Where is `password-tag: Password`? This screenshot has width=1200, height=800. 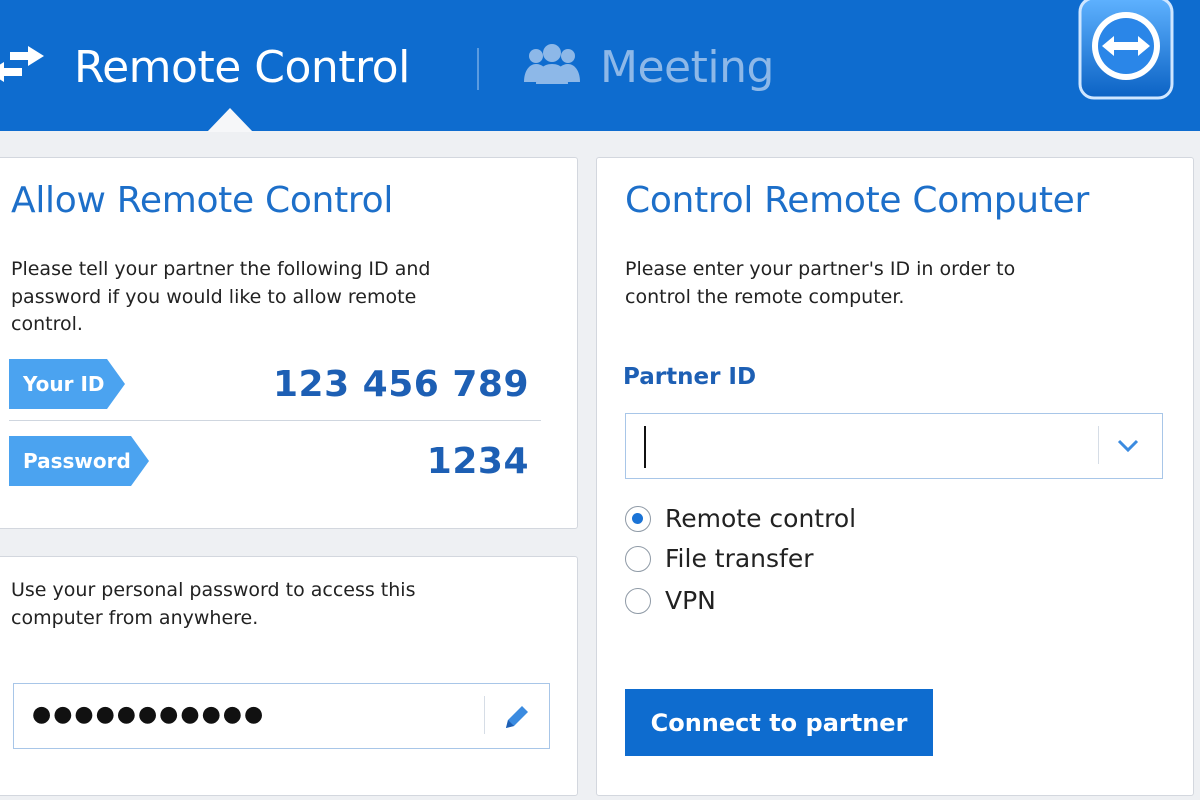 password-tag: Password is located at coordinates (79, 461).